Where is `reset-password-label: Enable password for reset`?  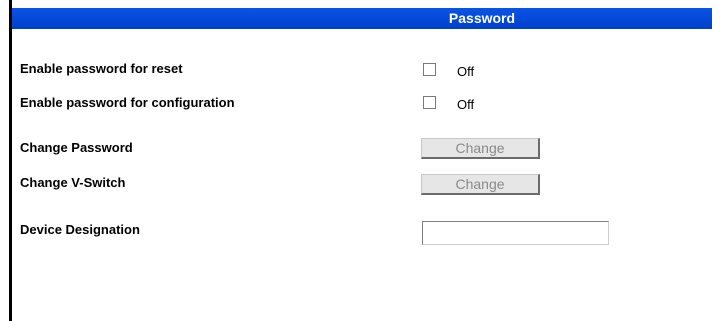
reset-password-label: Enable password for reset is located at coordinates (101, 68).